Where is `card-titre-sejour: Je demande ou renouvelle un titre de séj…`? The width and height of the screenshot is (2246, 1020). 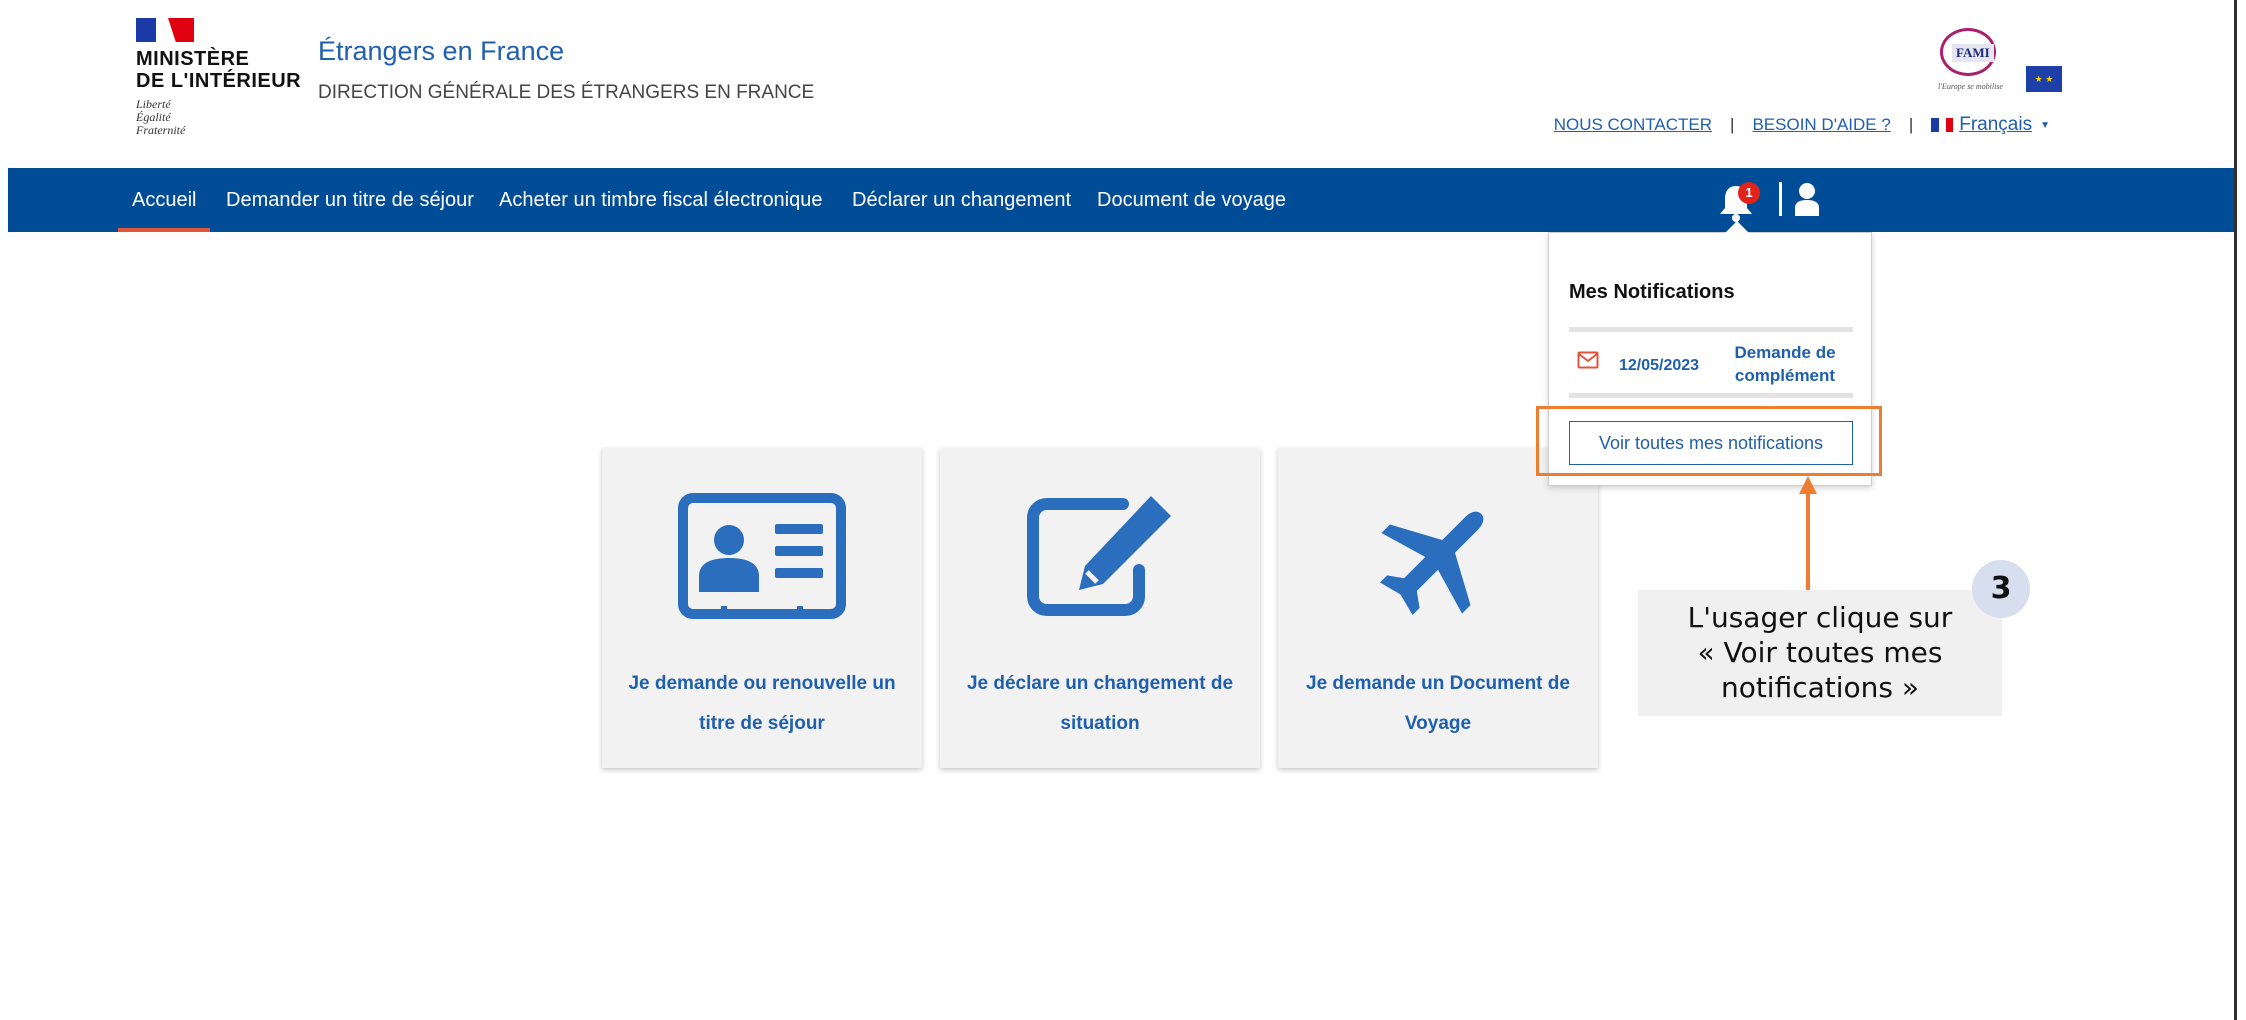
card-titre-sejour: Je demande ou renouvelle un titre de séj… is located at coordinates (762, 608).